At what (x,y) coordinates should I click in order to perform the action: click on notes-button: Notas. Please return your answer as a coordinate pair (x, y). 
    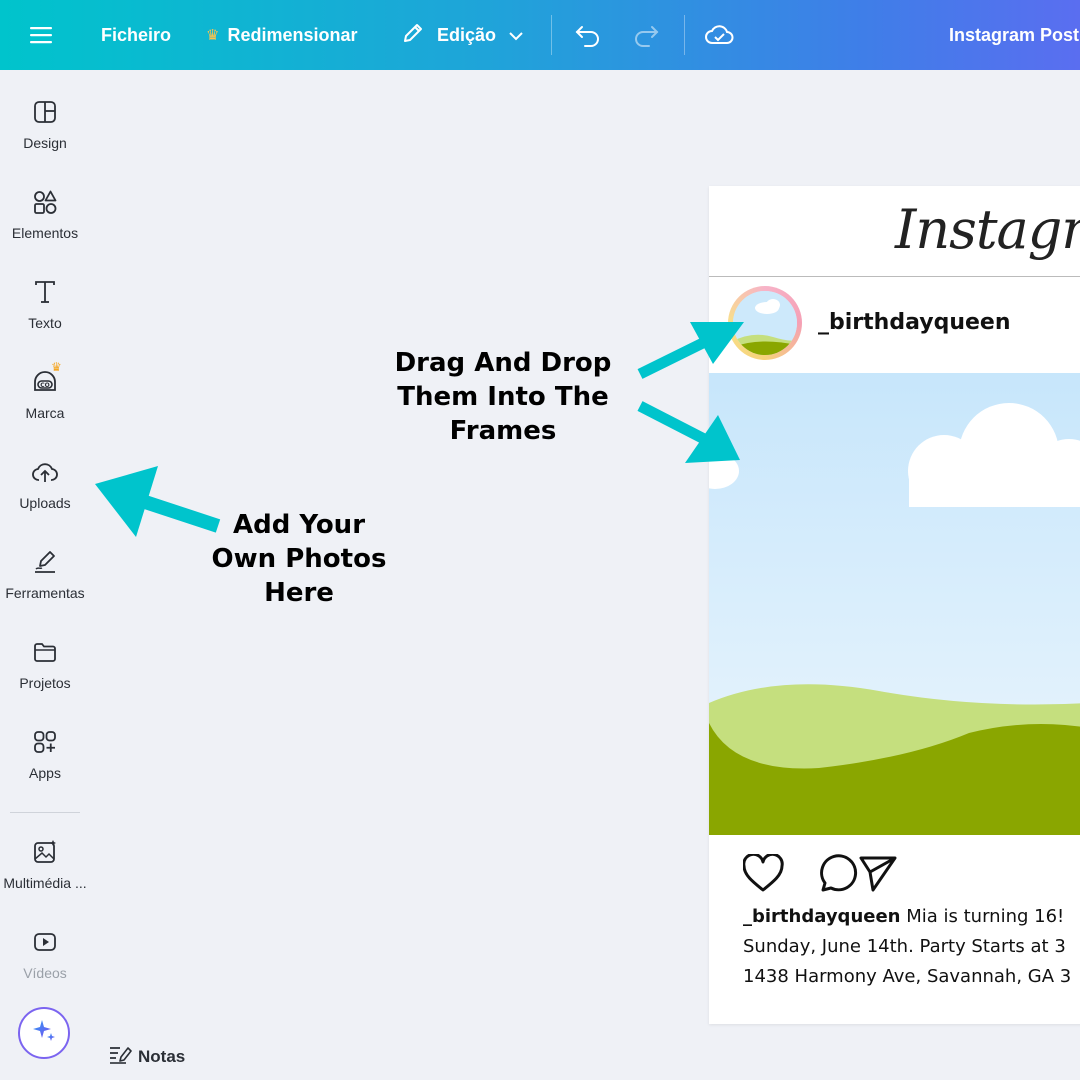
    Looking at the image, I should click on (146, 1056).